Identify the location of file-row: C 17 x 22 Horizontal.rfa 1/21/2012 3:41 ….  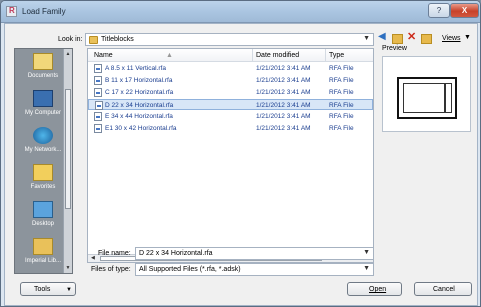
(230, 92).